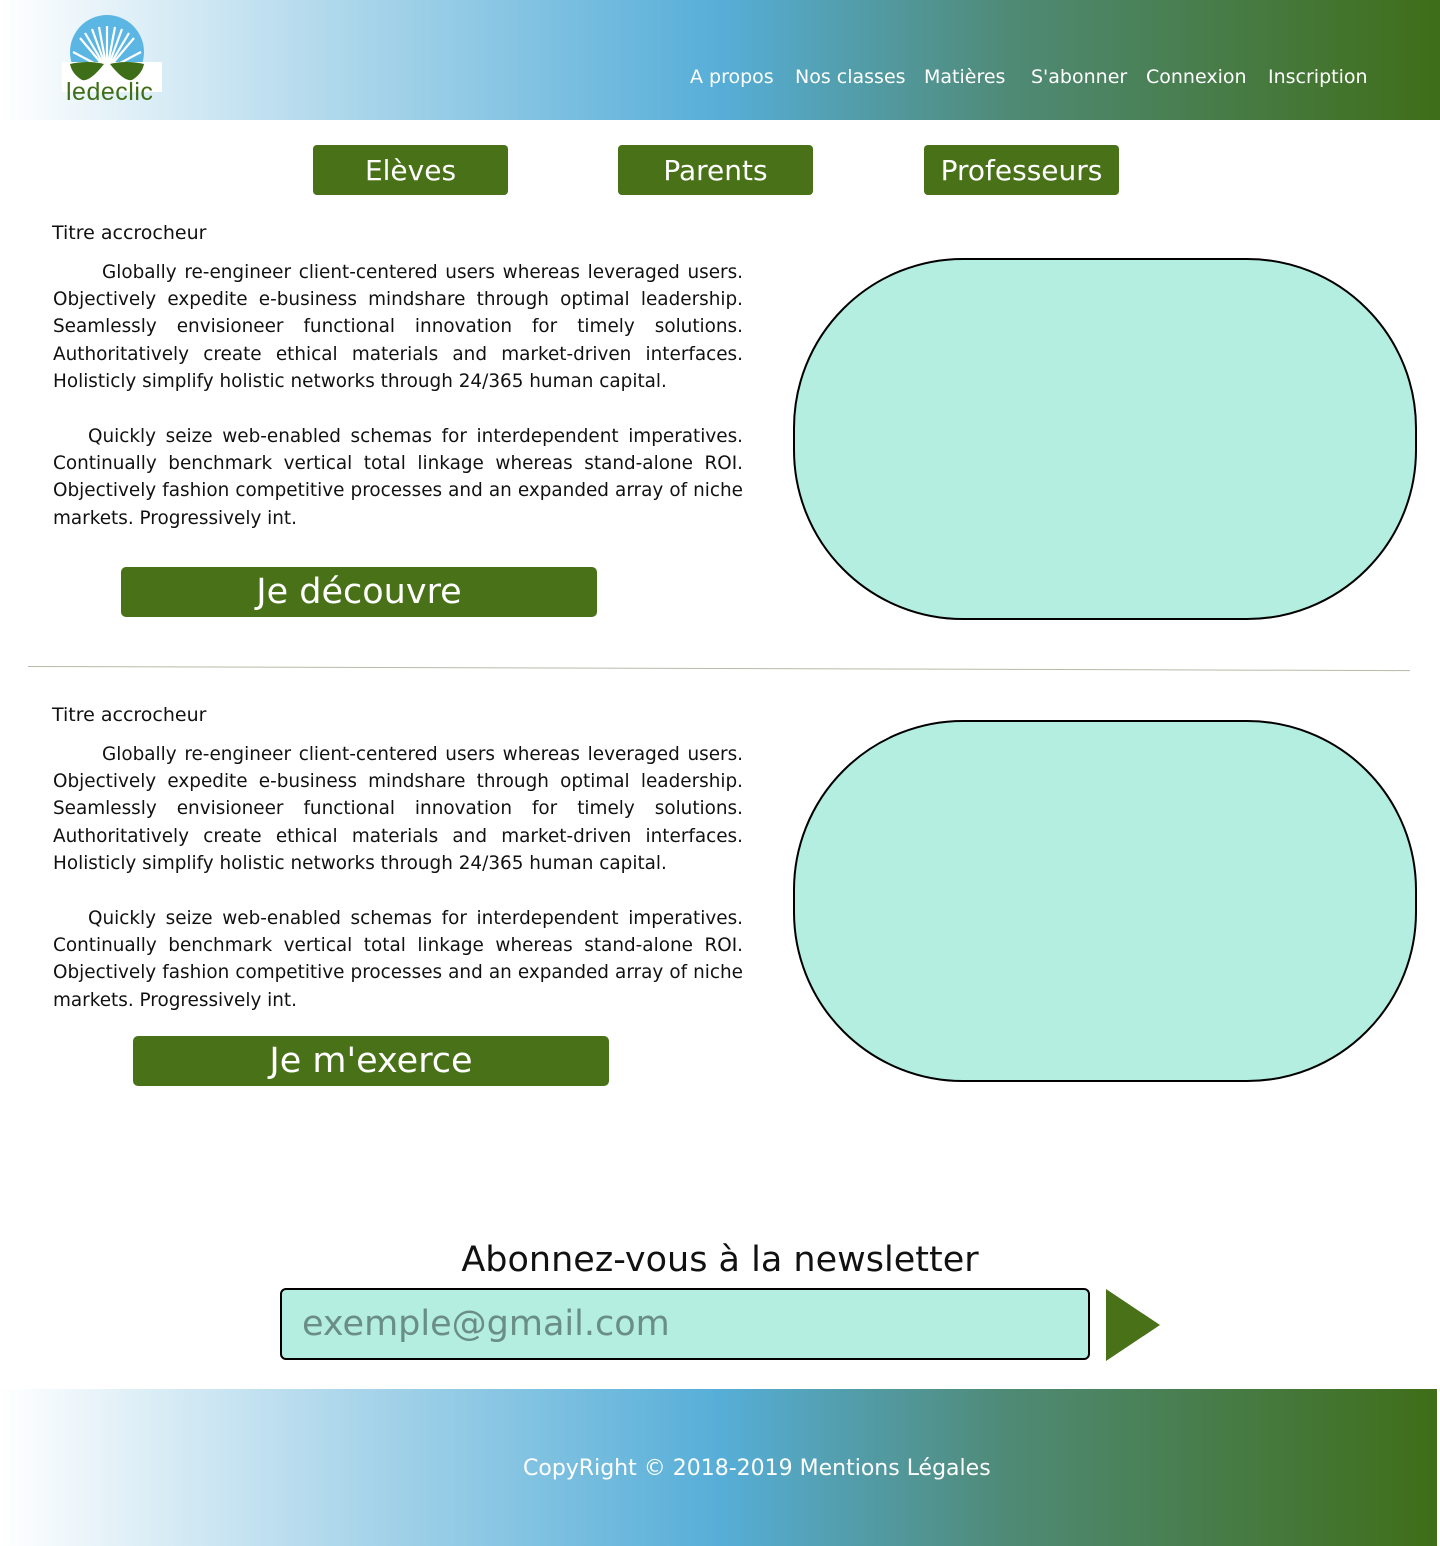  Describe the element at coordinates (359, 592) in the screenshot. I see `je-decouvre-button: Je découvre` at that location.